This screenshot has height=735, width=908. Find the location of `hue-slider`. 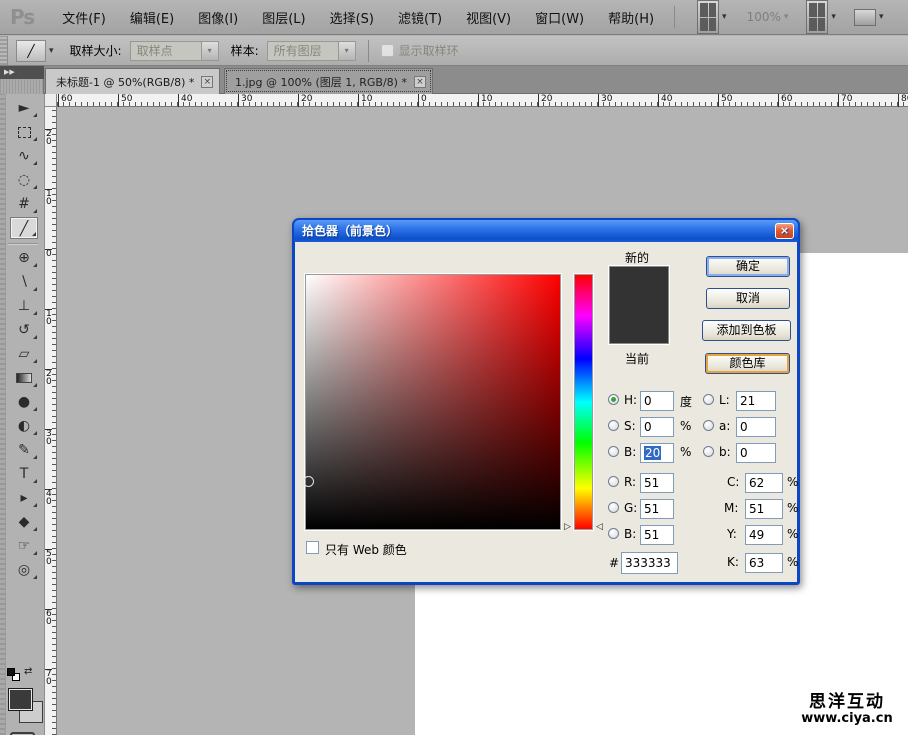

hue-slider is located at coordinates (583, 402).